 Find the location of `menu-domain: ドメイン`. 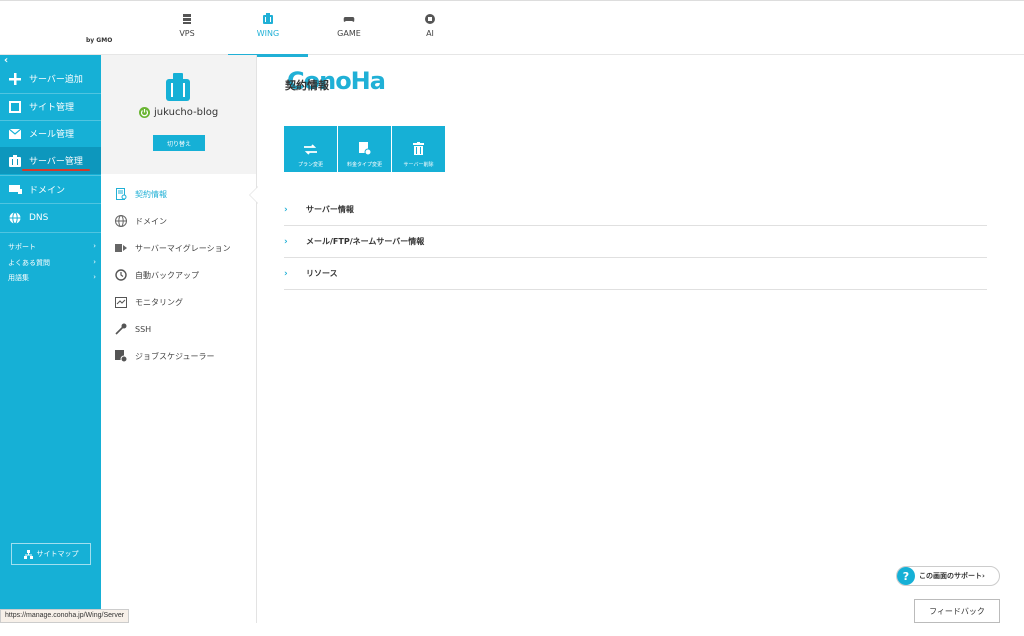

menu-domain: ドメイン is located at coordinates (185, 221).